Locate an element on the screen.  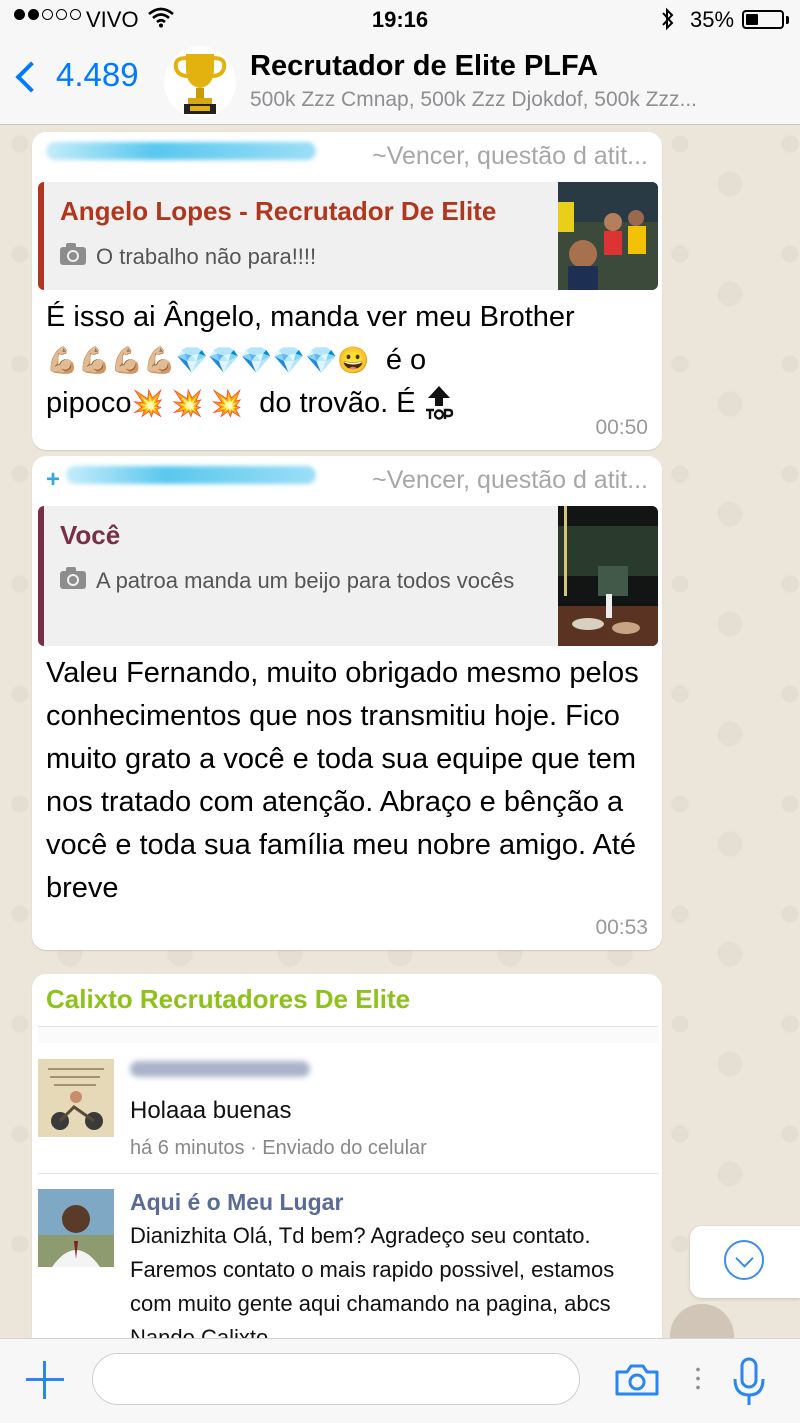
top-arrow-icon is located at coordinates (439, 403).